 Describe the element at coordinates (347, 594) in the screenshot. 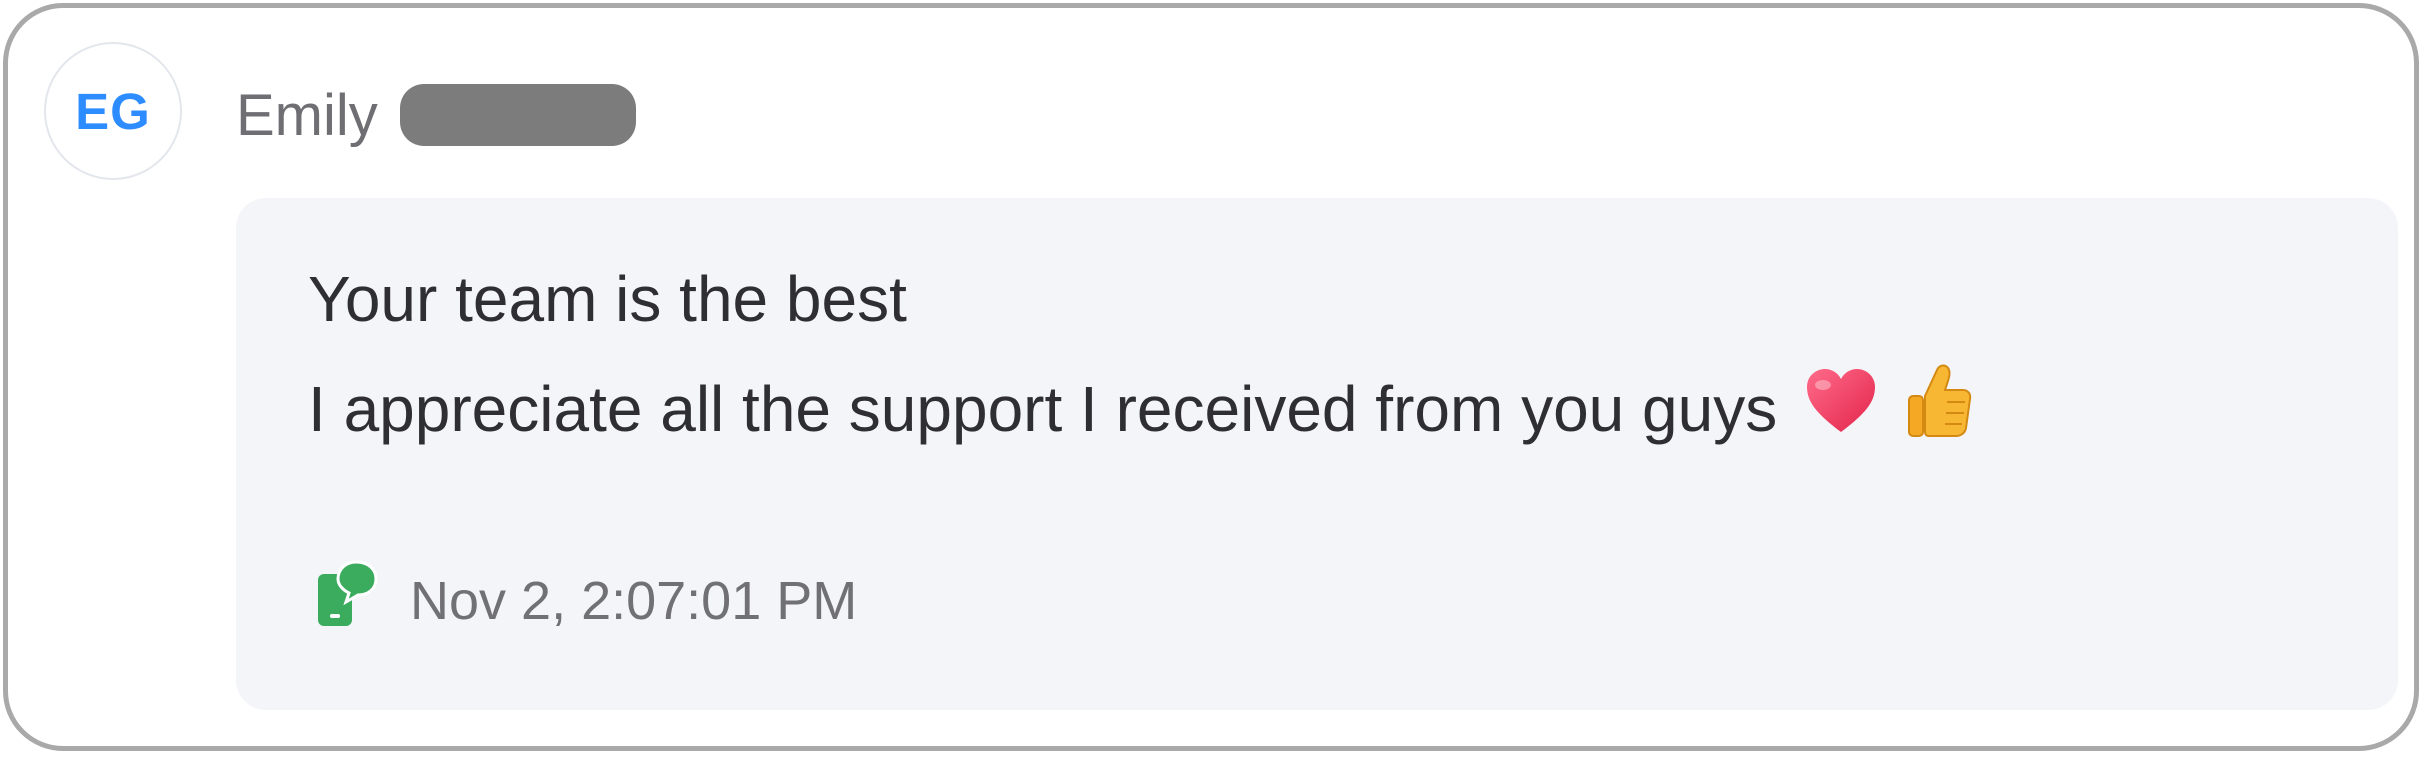

I see `sms-phone-chat-icon` at that location.